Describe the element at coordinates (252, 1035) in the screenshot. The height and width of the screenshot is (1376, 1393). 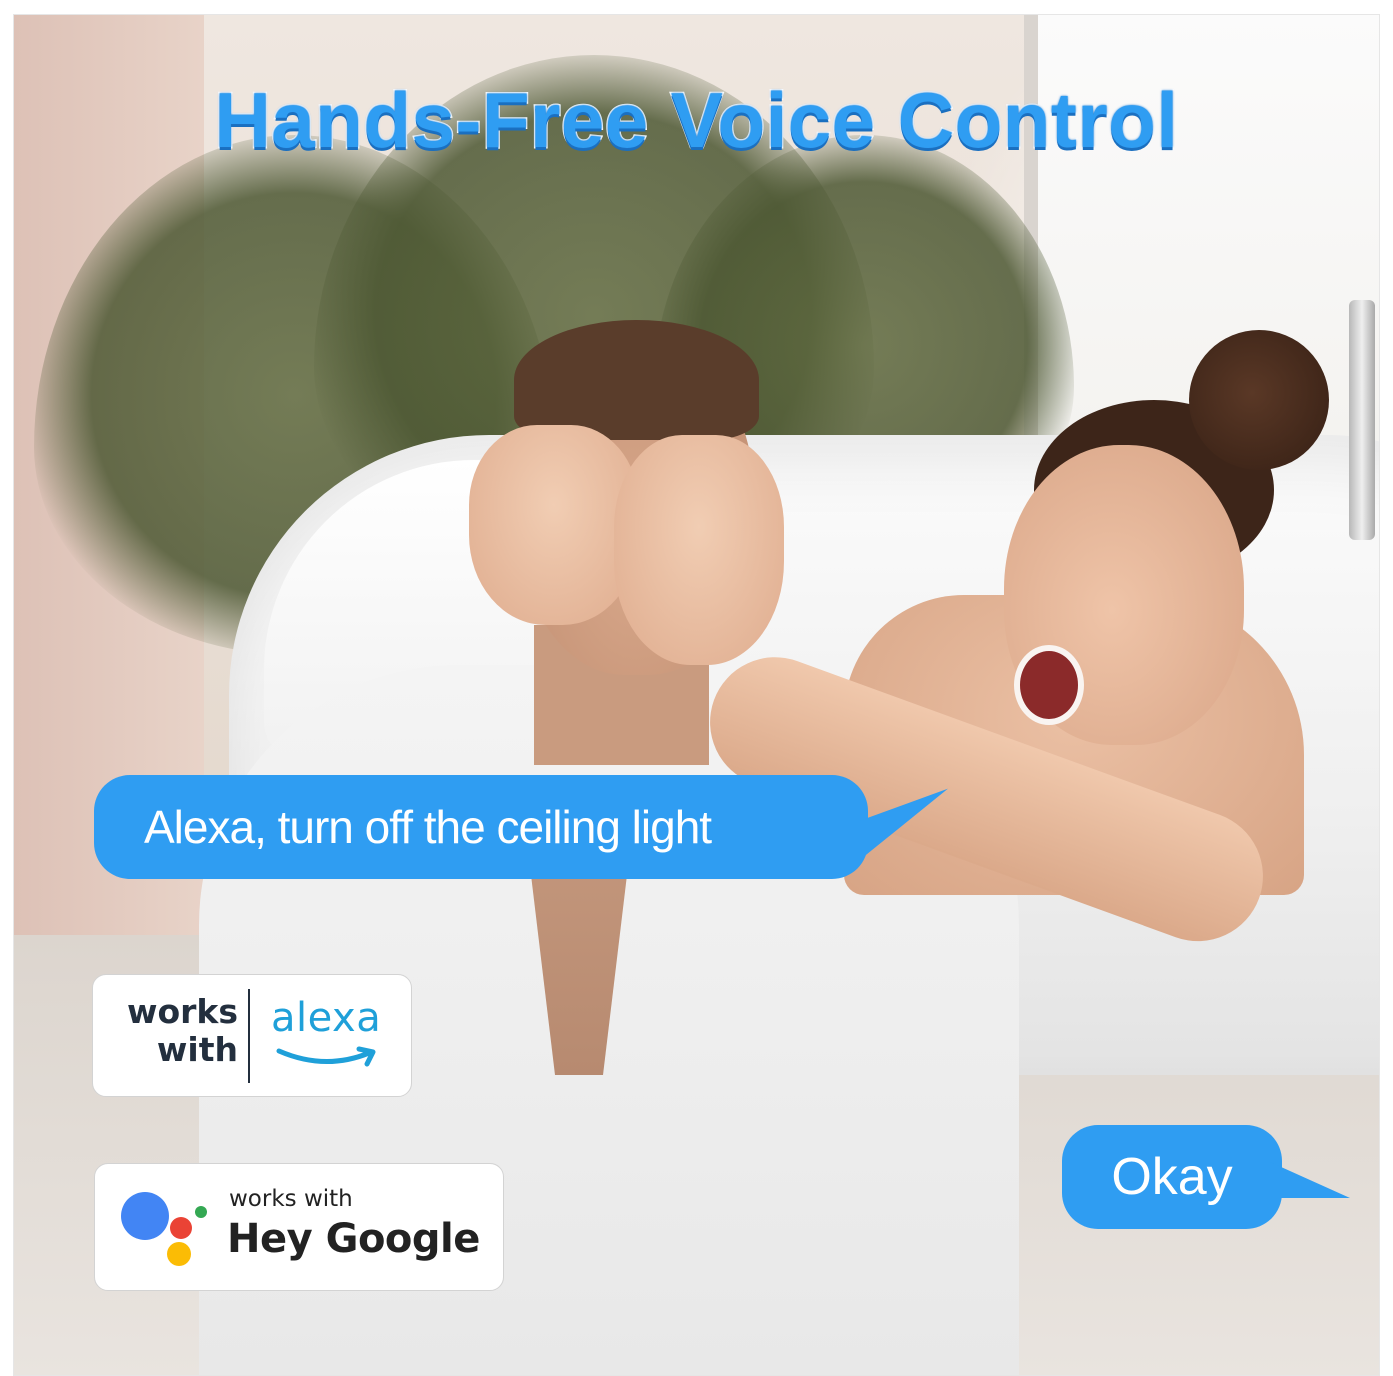
I see `works-with-alexa-badge: works with alexa` at that location.